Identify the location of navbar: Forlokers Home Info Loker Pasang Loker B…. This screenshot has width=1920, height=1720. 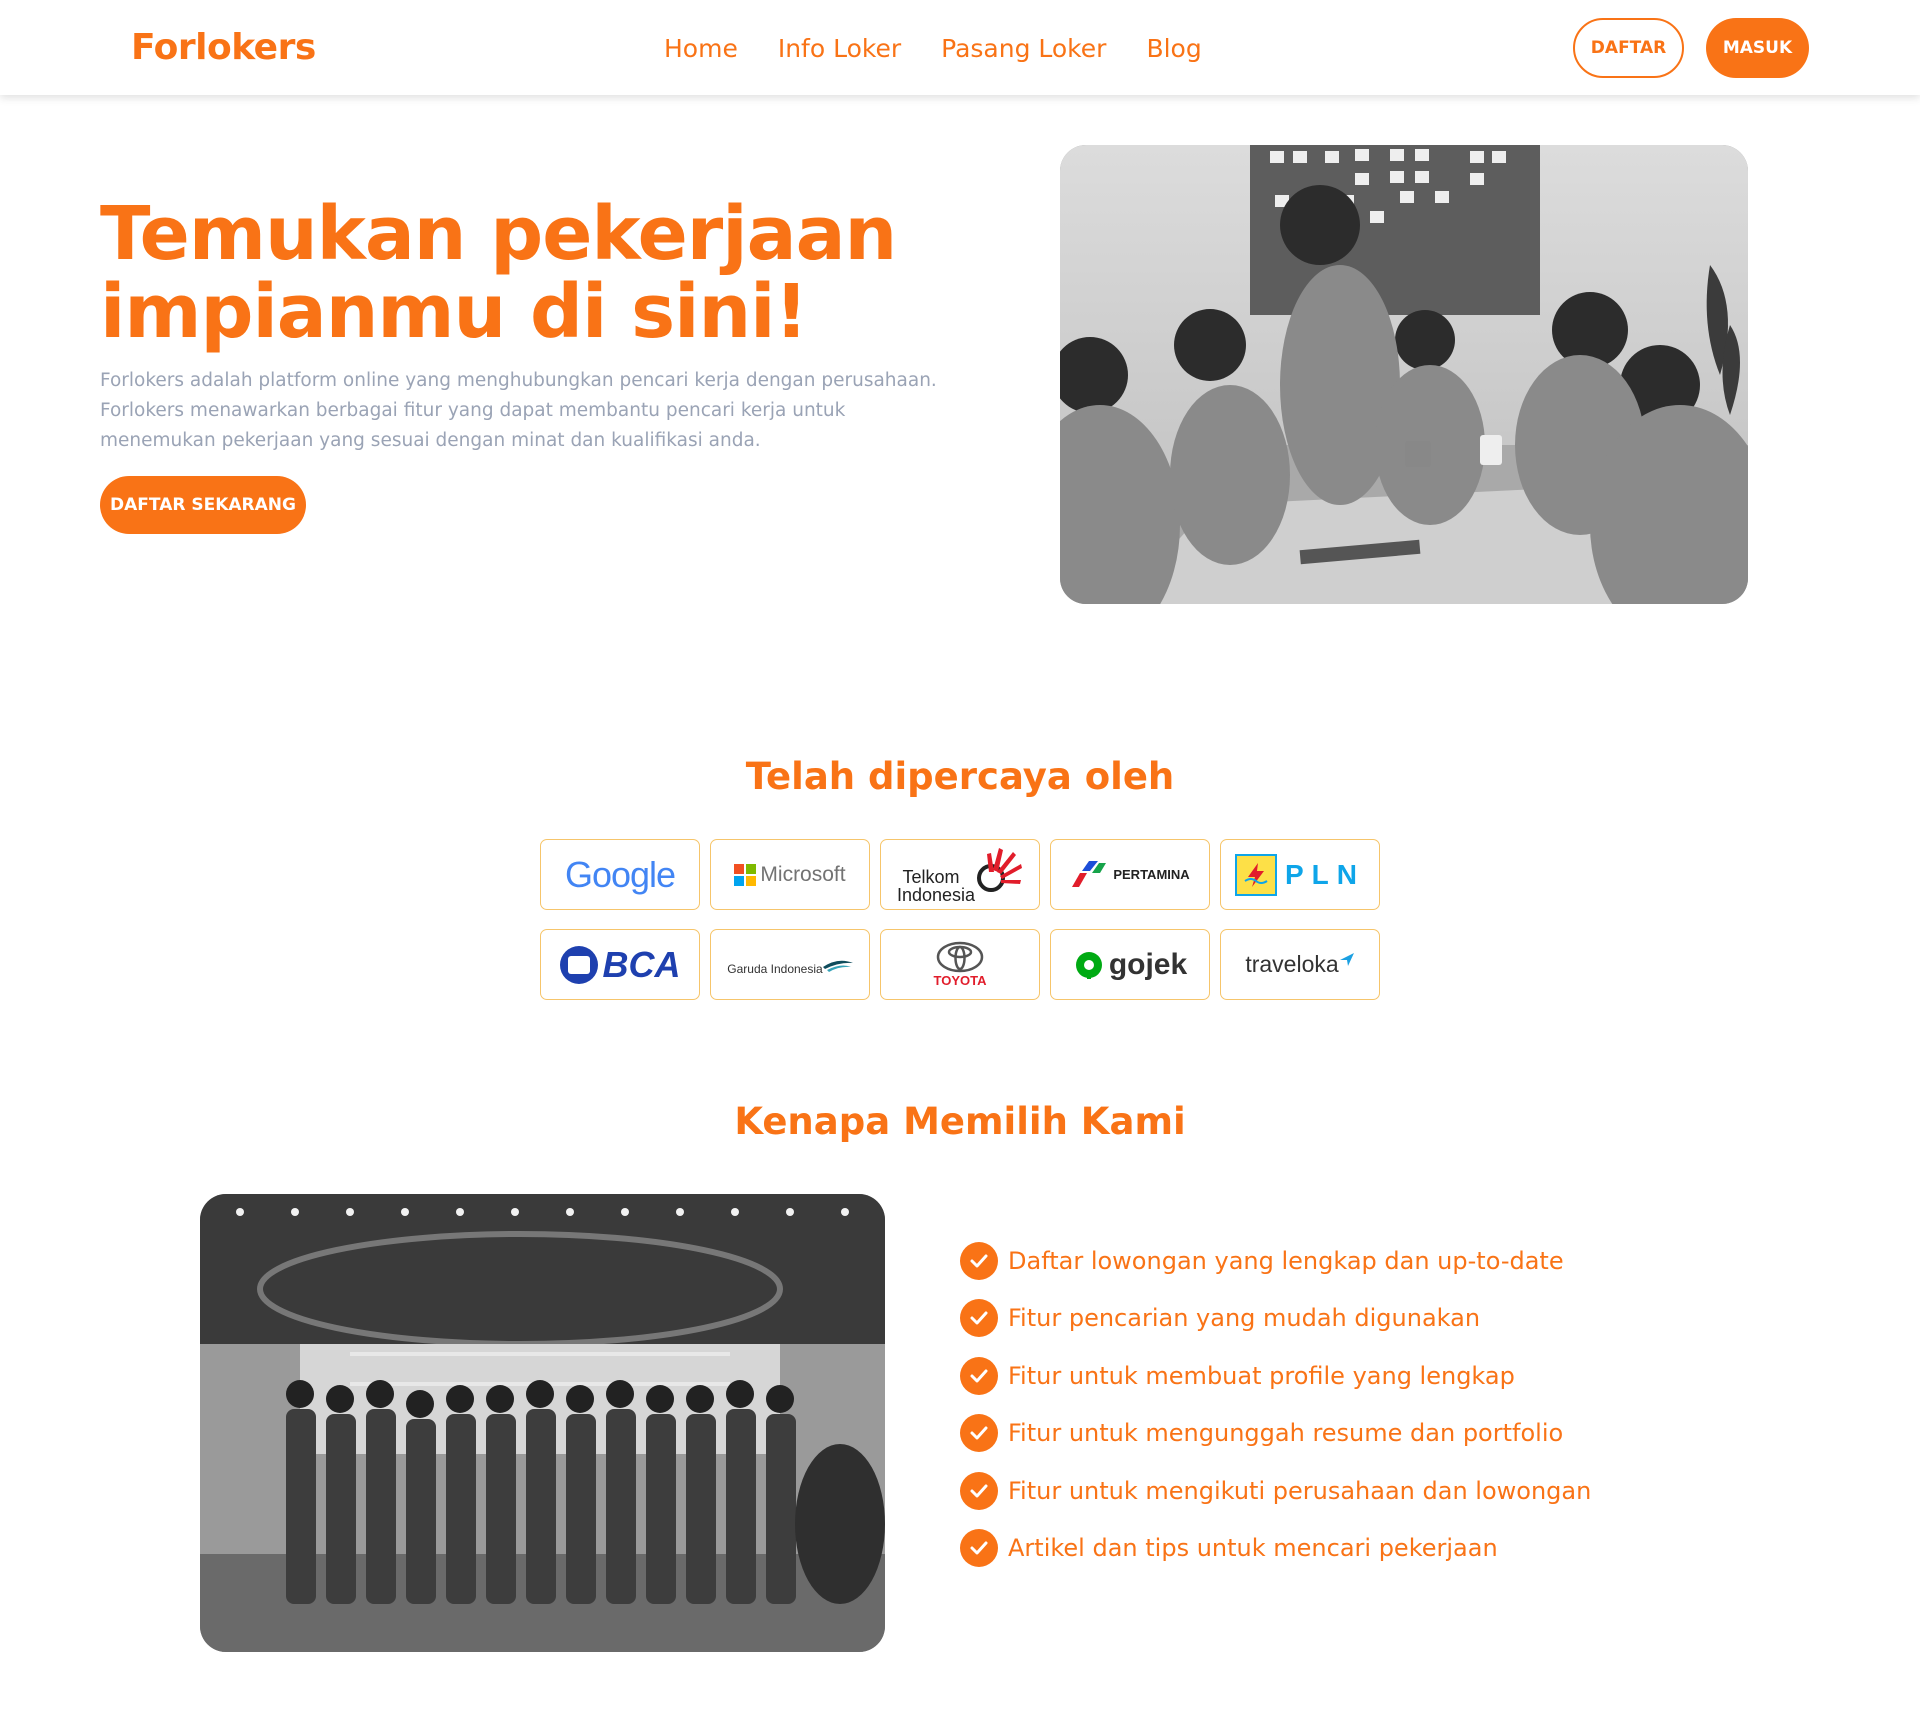
(960, 47).